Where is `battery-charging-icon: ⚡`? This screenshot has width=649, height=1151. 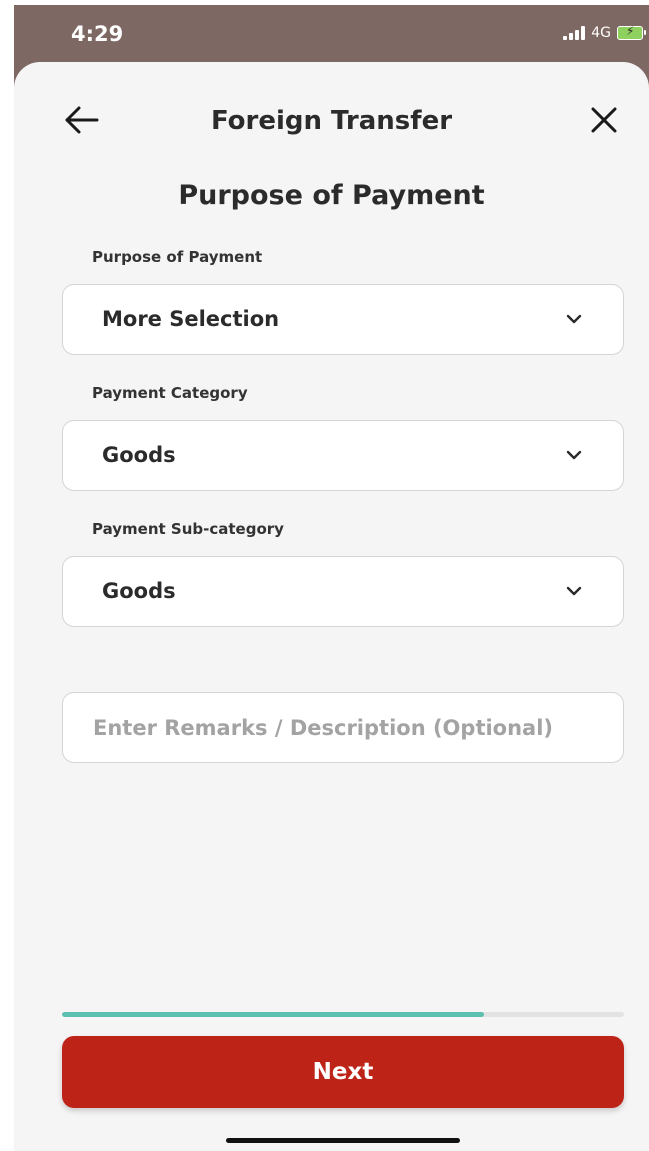 battery-charging-icon: ⚡ is located at coordinates (631, 32).